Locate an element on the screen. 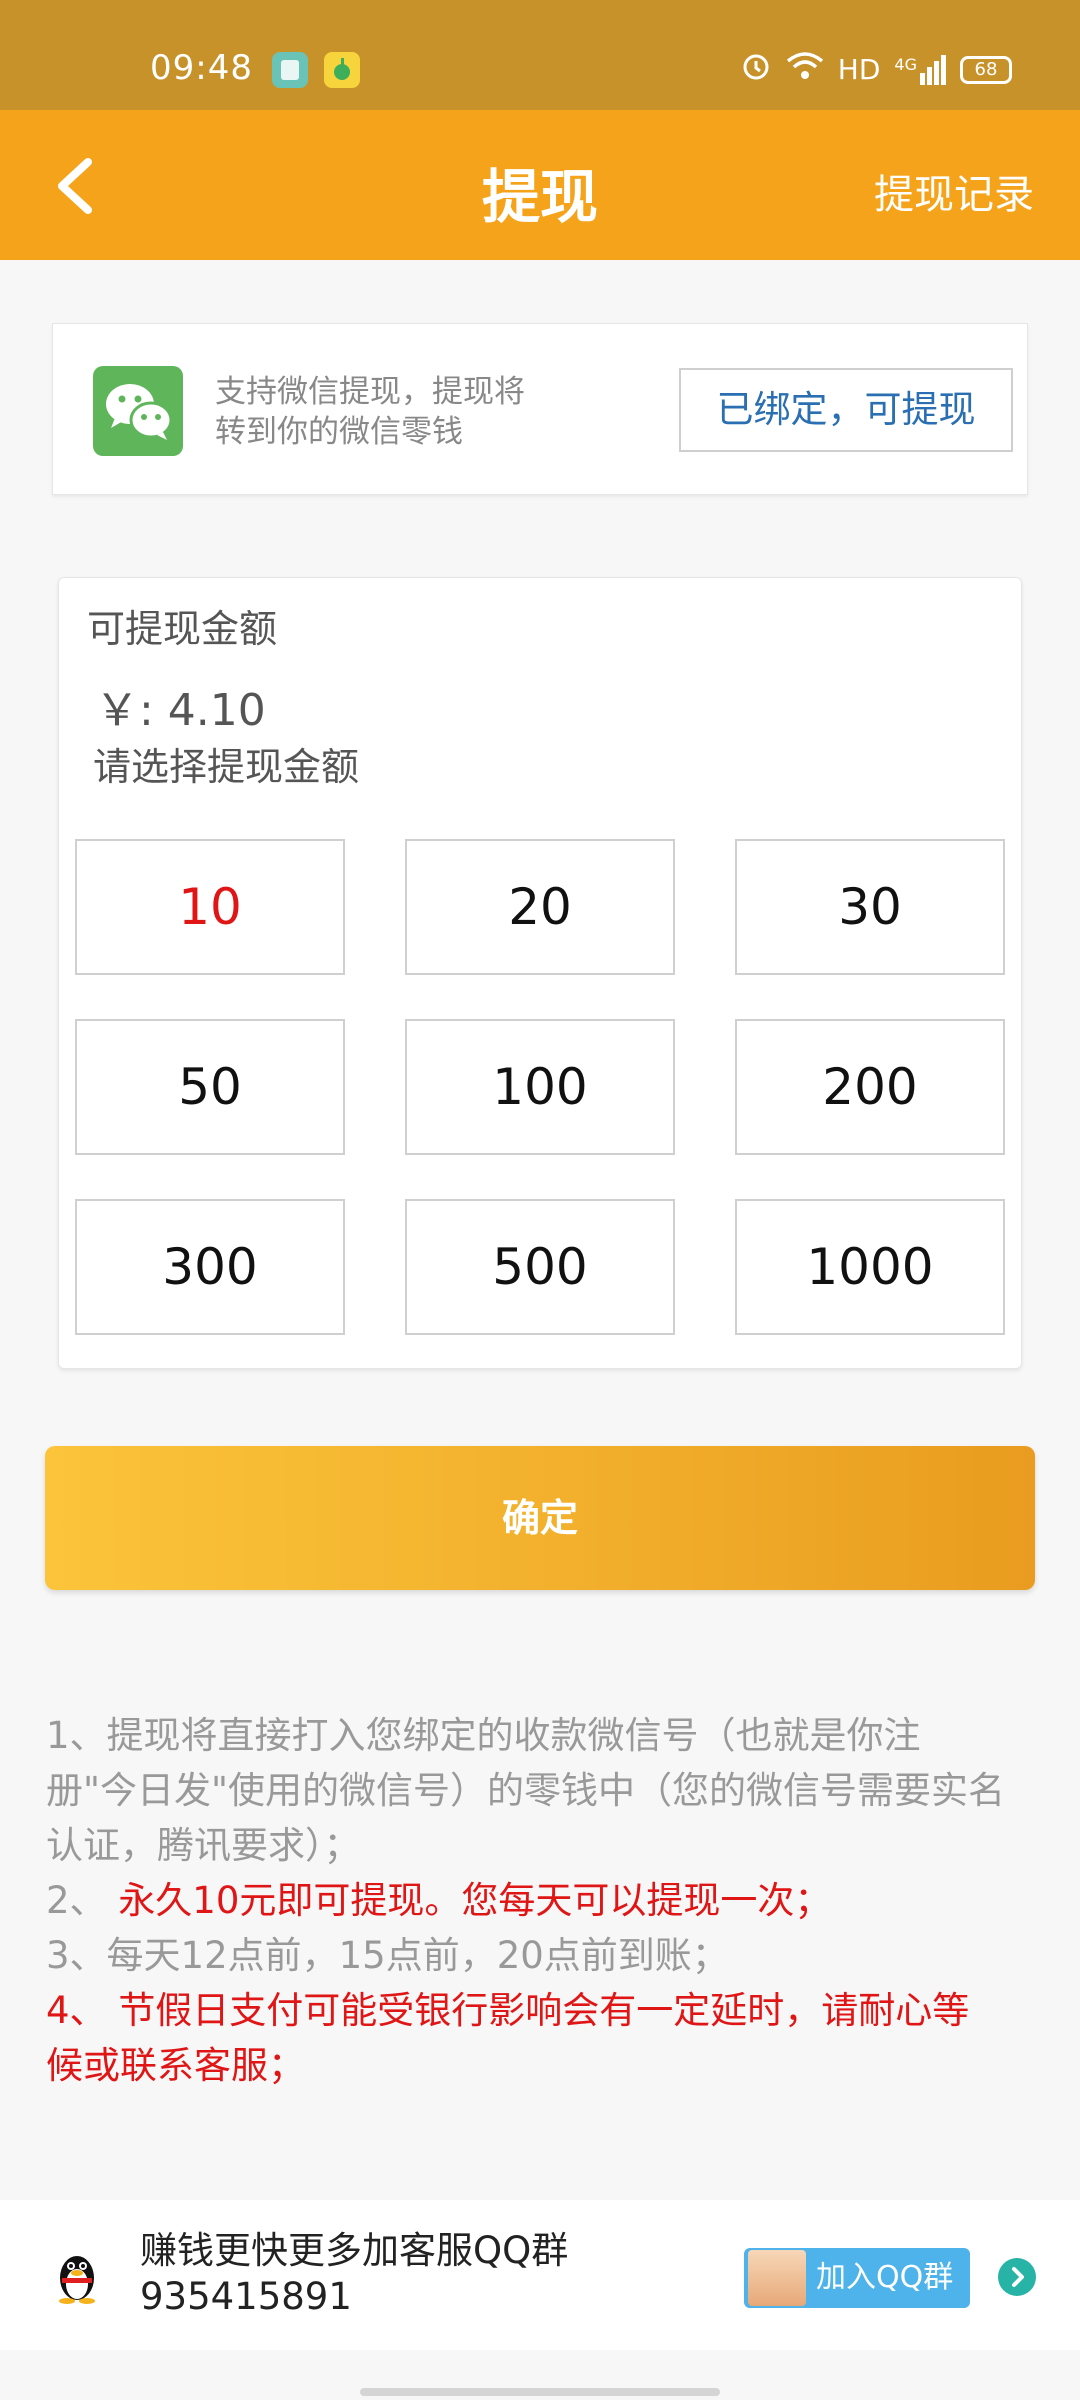 This screenshot has height=2400, width=1080. wifi-icon is located at coordinates (805, 69).